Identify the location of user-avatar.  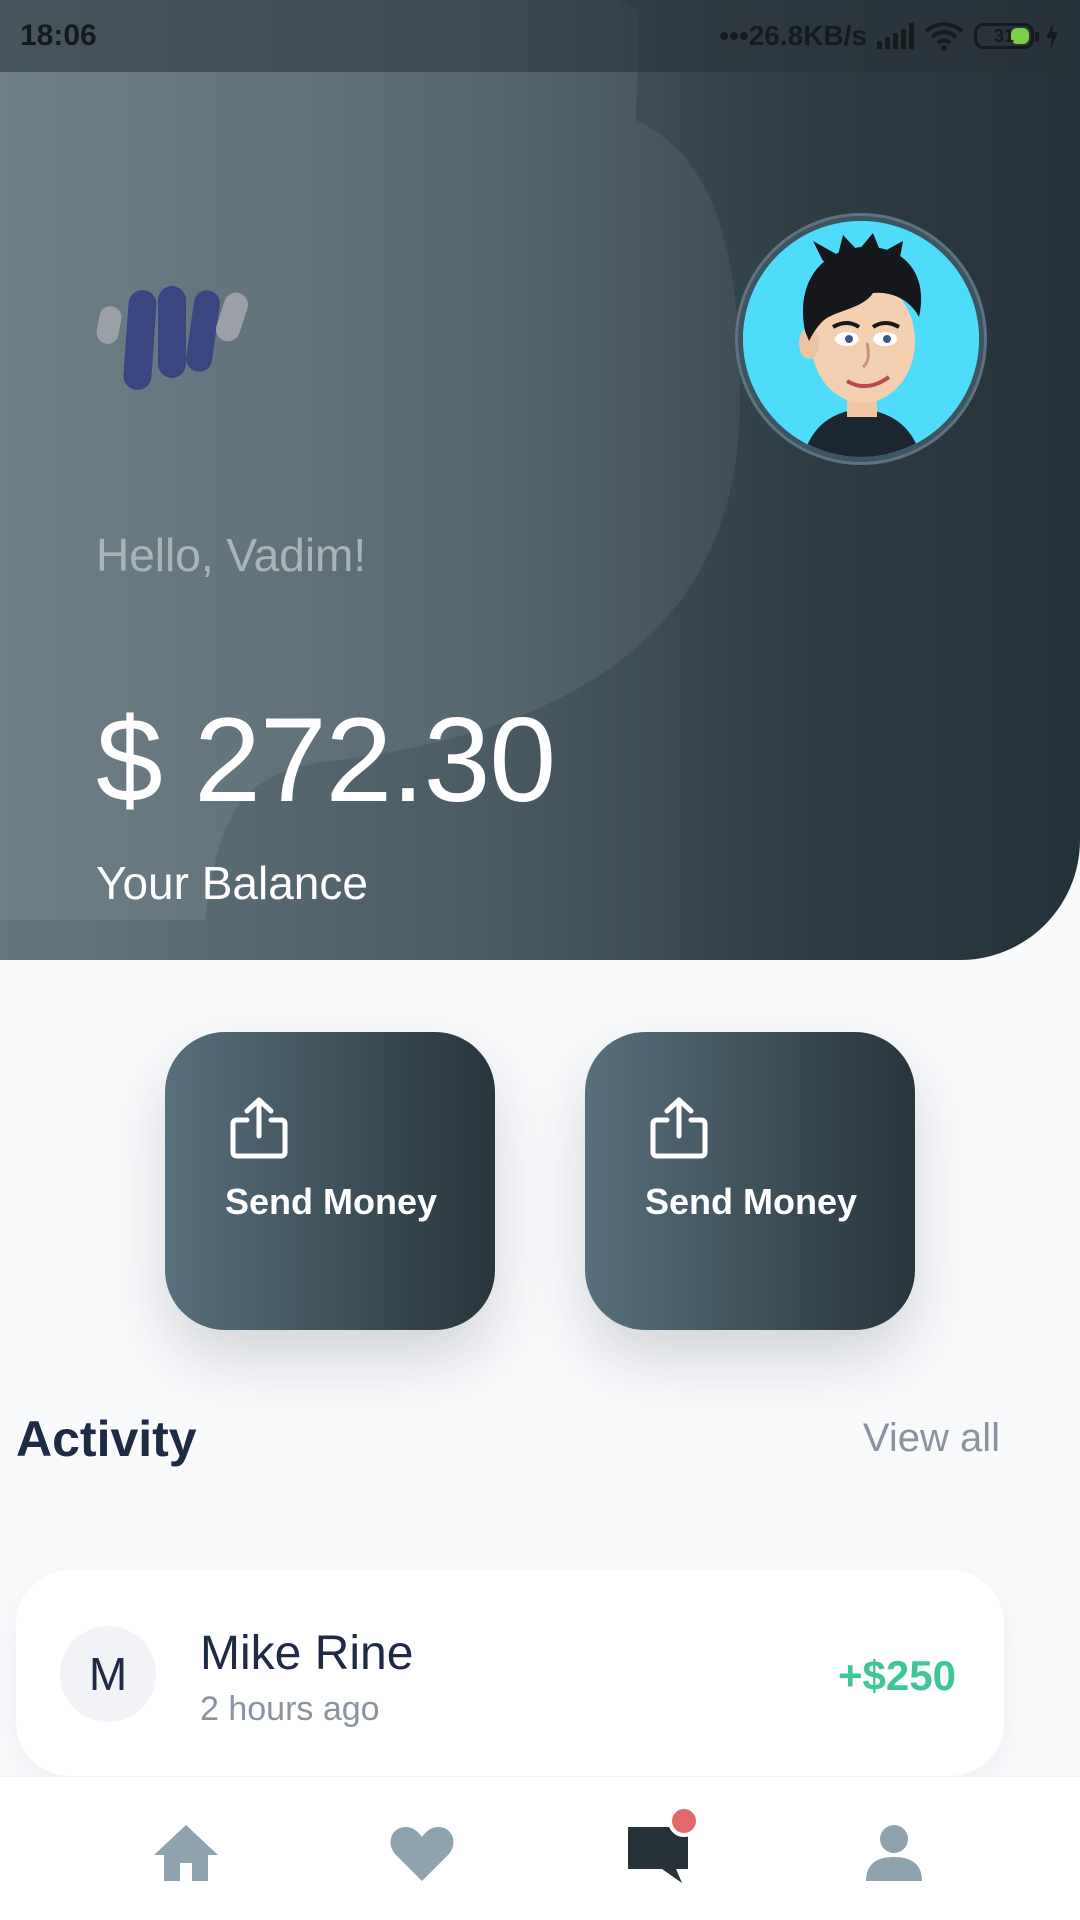
(861, 339).